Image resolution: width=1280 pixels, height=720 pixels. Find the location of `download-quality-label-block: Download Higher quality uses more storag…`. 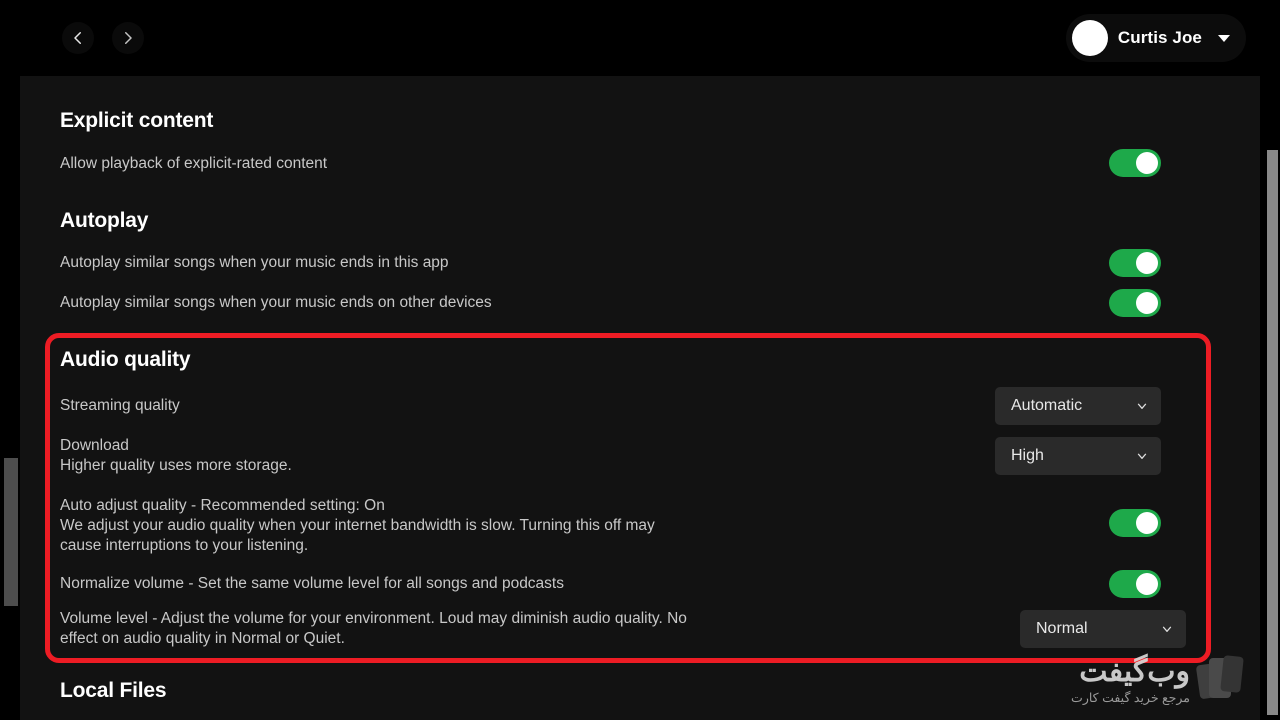

download-quality-label-block: Download Higher quality uses more storag… is located at coordinates (176, 455).